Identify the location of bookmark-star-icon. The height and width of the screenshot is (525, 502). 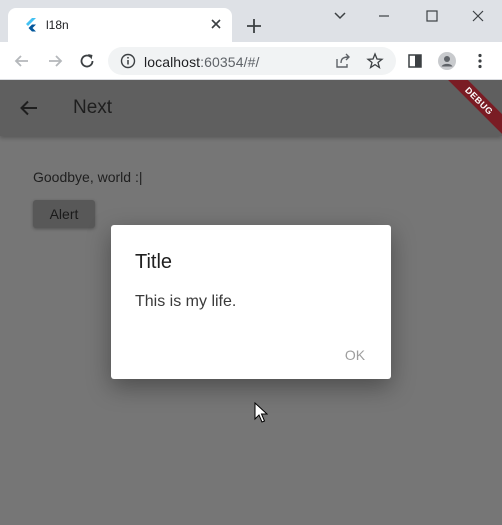
(375, 61).